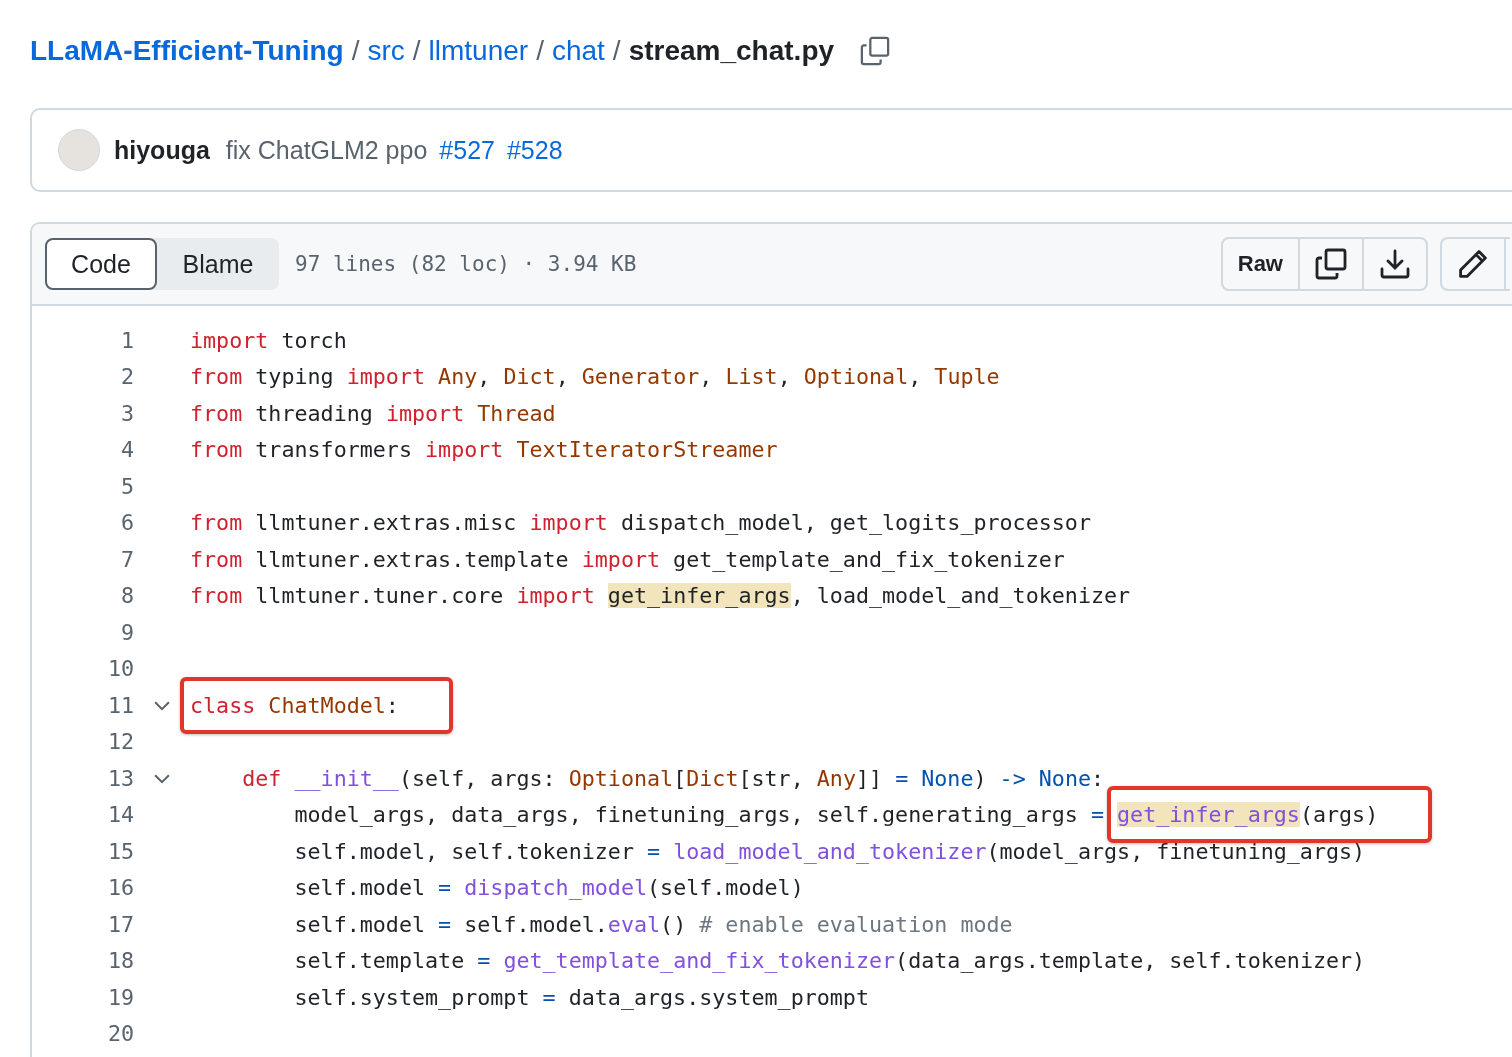 The width and height of the screenshot is (1512, 1057). I want to click on line-number: 18, so click(120, 961).